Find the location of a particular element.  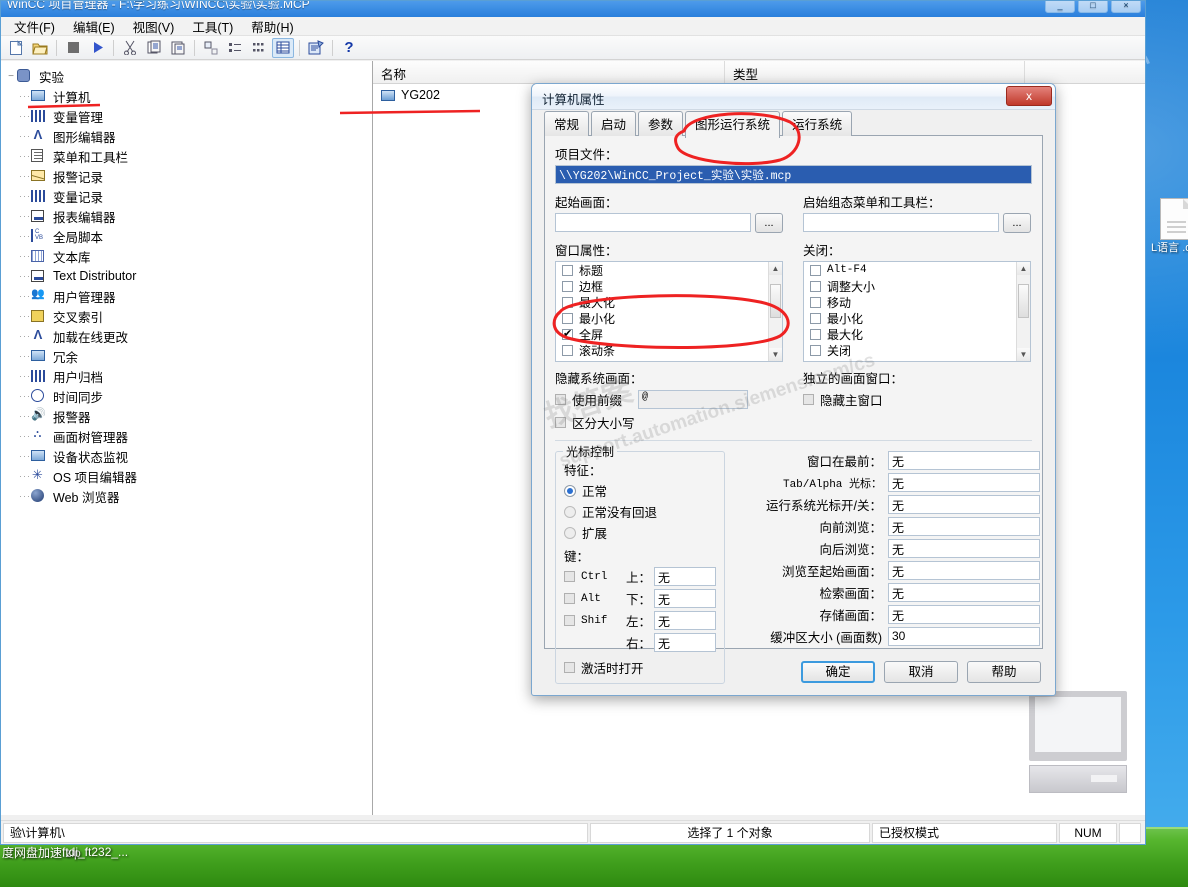

down-input: 无 is located at coordinates (685, 598).